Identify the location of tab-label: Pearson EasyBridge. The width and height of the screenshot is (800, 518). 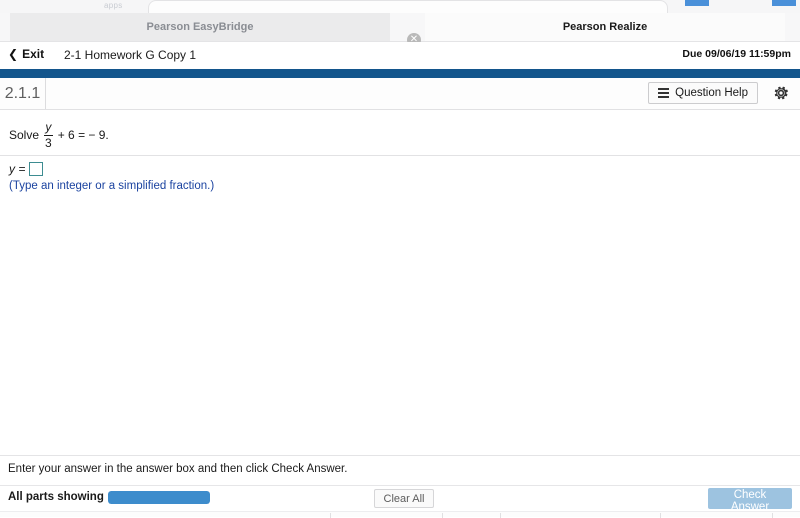
(200, 27).